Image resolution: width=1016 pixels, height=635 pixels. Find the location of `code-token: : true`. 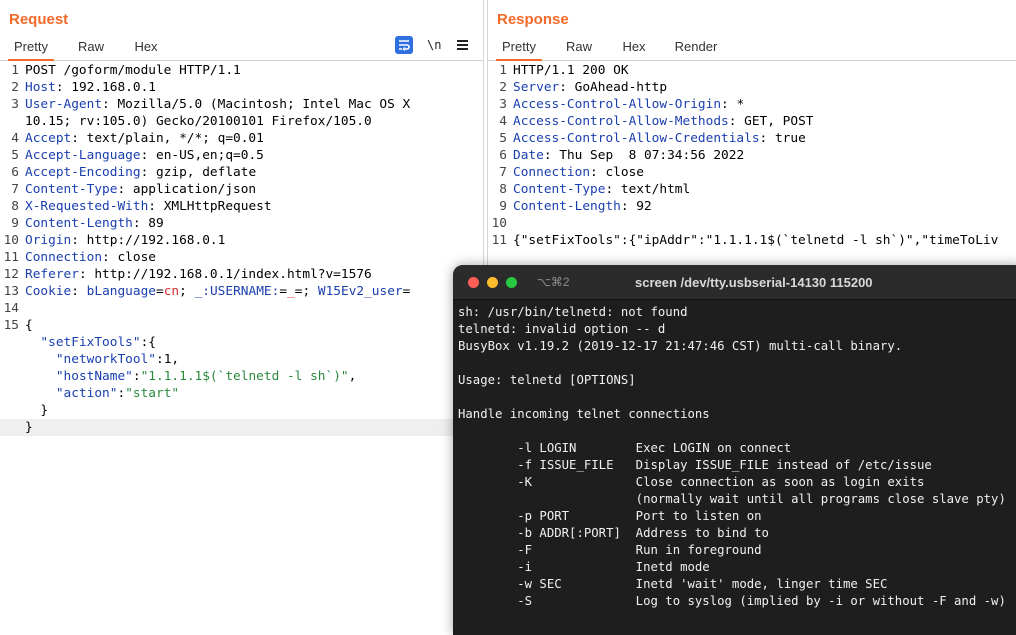

code-token: : true is located at coordinates (782, 138).